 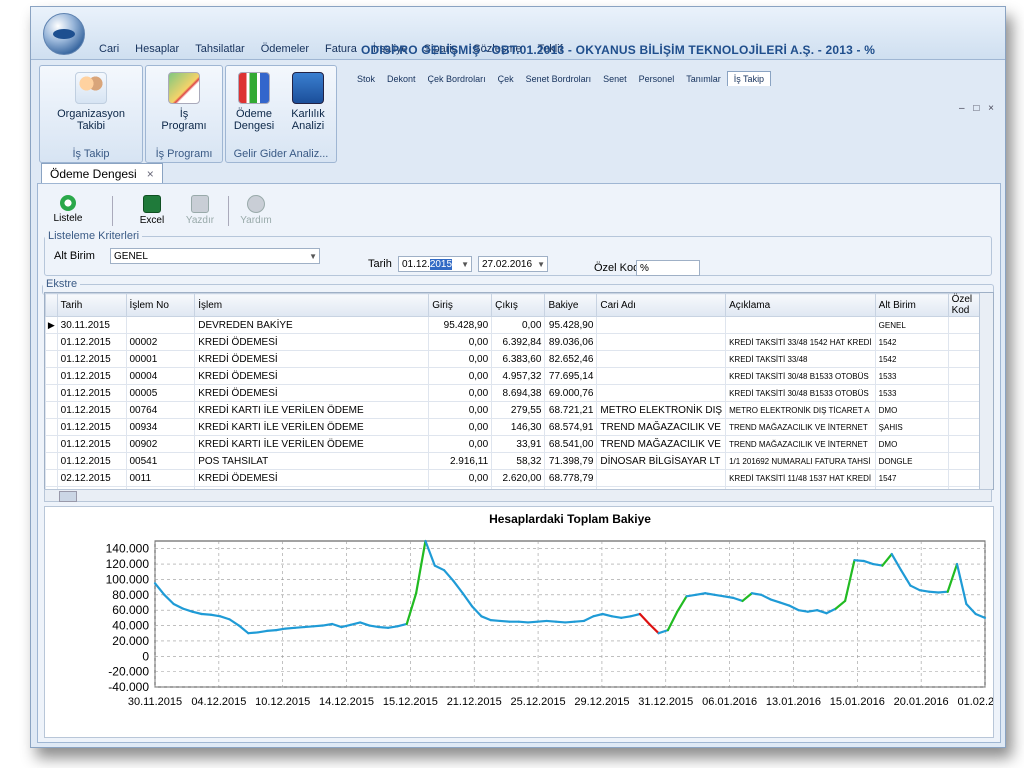 I want to click on tab-secondary-0: Stok, so click(x=366, y=79).